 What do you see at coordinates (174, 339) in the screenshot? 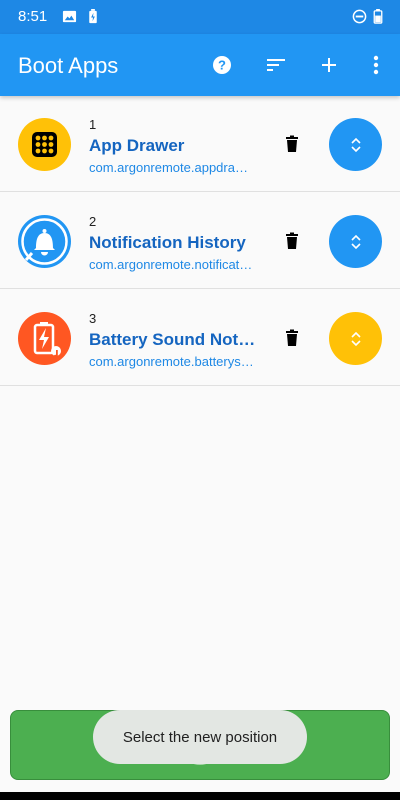
I see `item-app-name: Battery Sound Notification` at bounding box center [174, 339].